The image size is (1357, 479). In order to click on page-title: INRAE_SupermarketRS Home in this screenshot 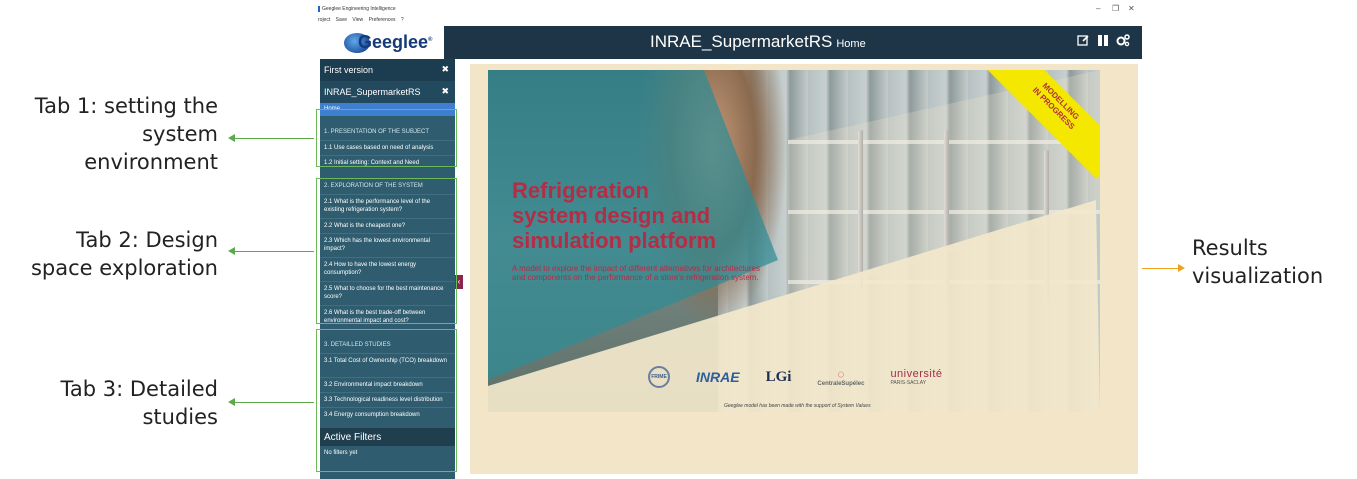, I will do `click(758, 42)`.